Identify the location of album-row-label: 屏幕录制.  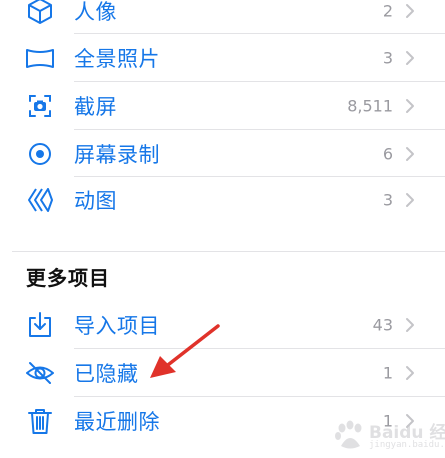
(117, 154).